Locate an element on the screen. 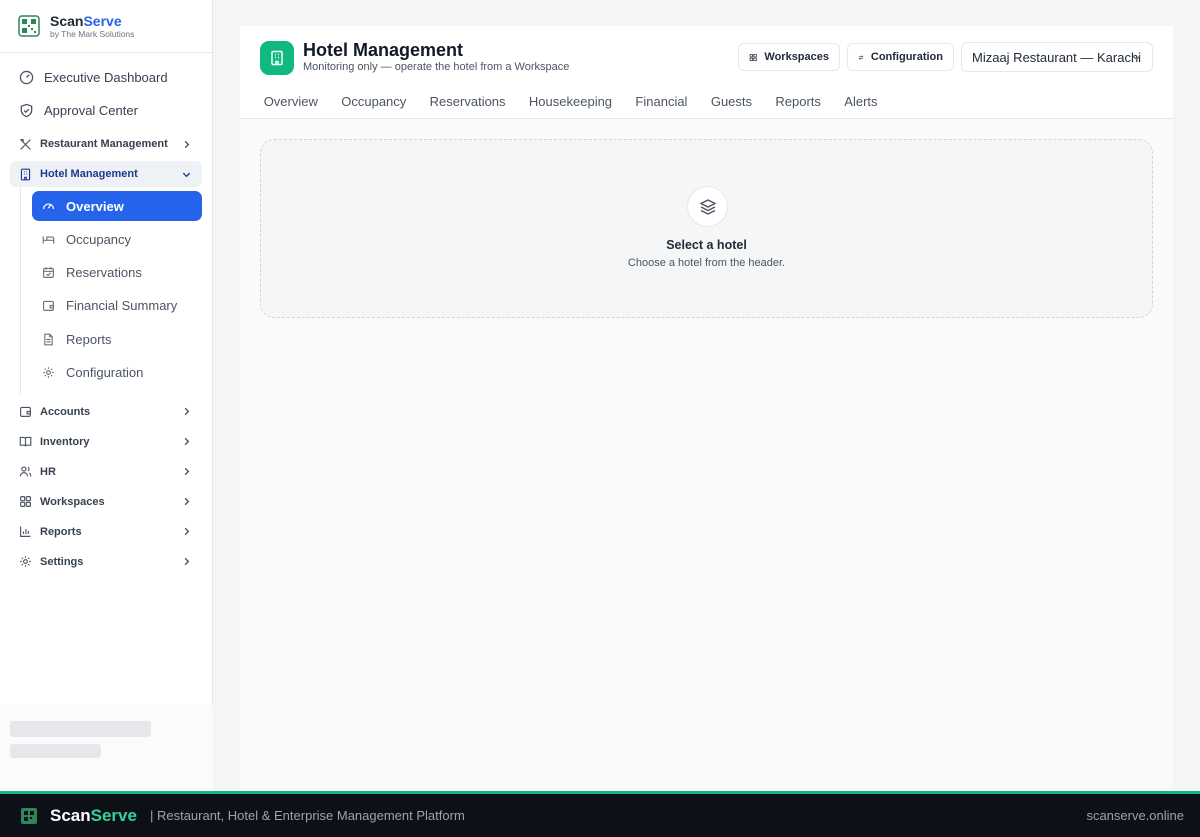  sidebar-item-label: Configuration is located at coordinates (105, 372).